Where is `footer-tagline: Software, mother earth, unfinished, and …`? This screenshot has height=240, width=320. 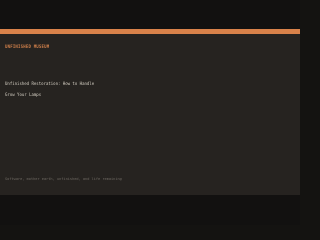
footer-tagline: Software, mother earth, unfinished, and … is located at coordinates (63, 179).